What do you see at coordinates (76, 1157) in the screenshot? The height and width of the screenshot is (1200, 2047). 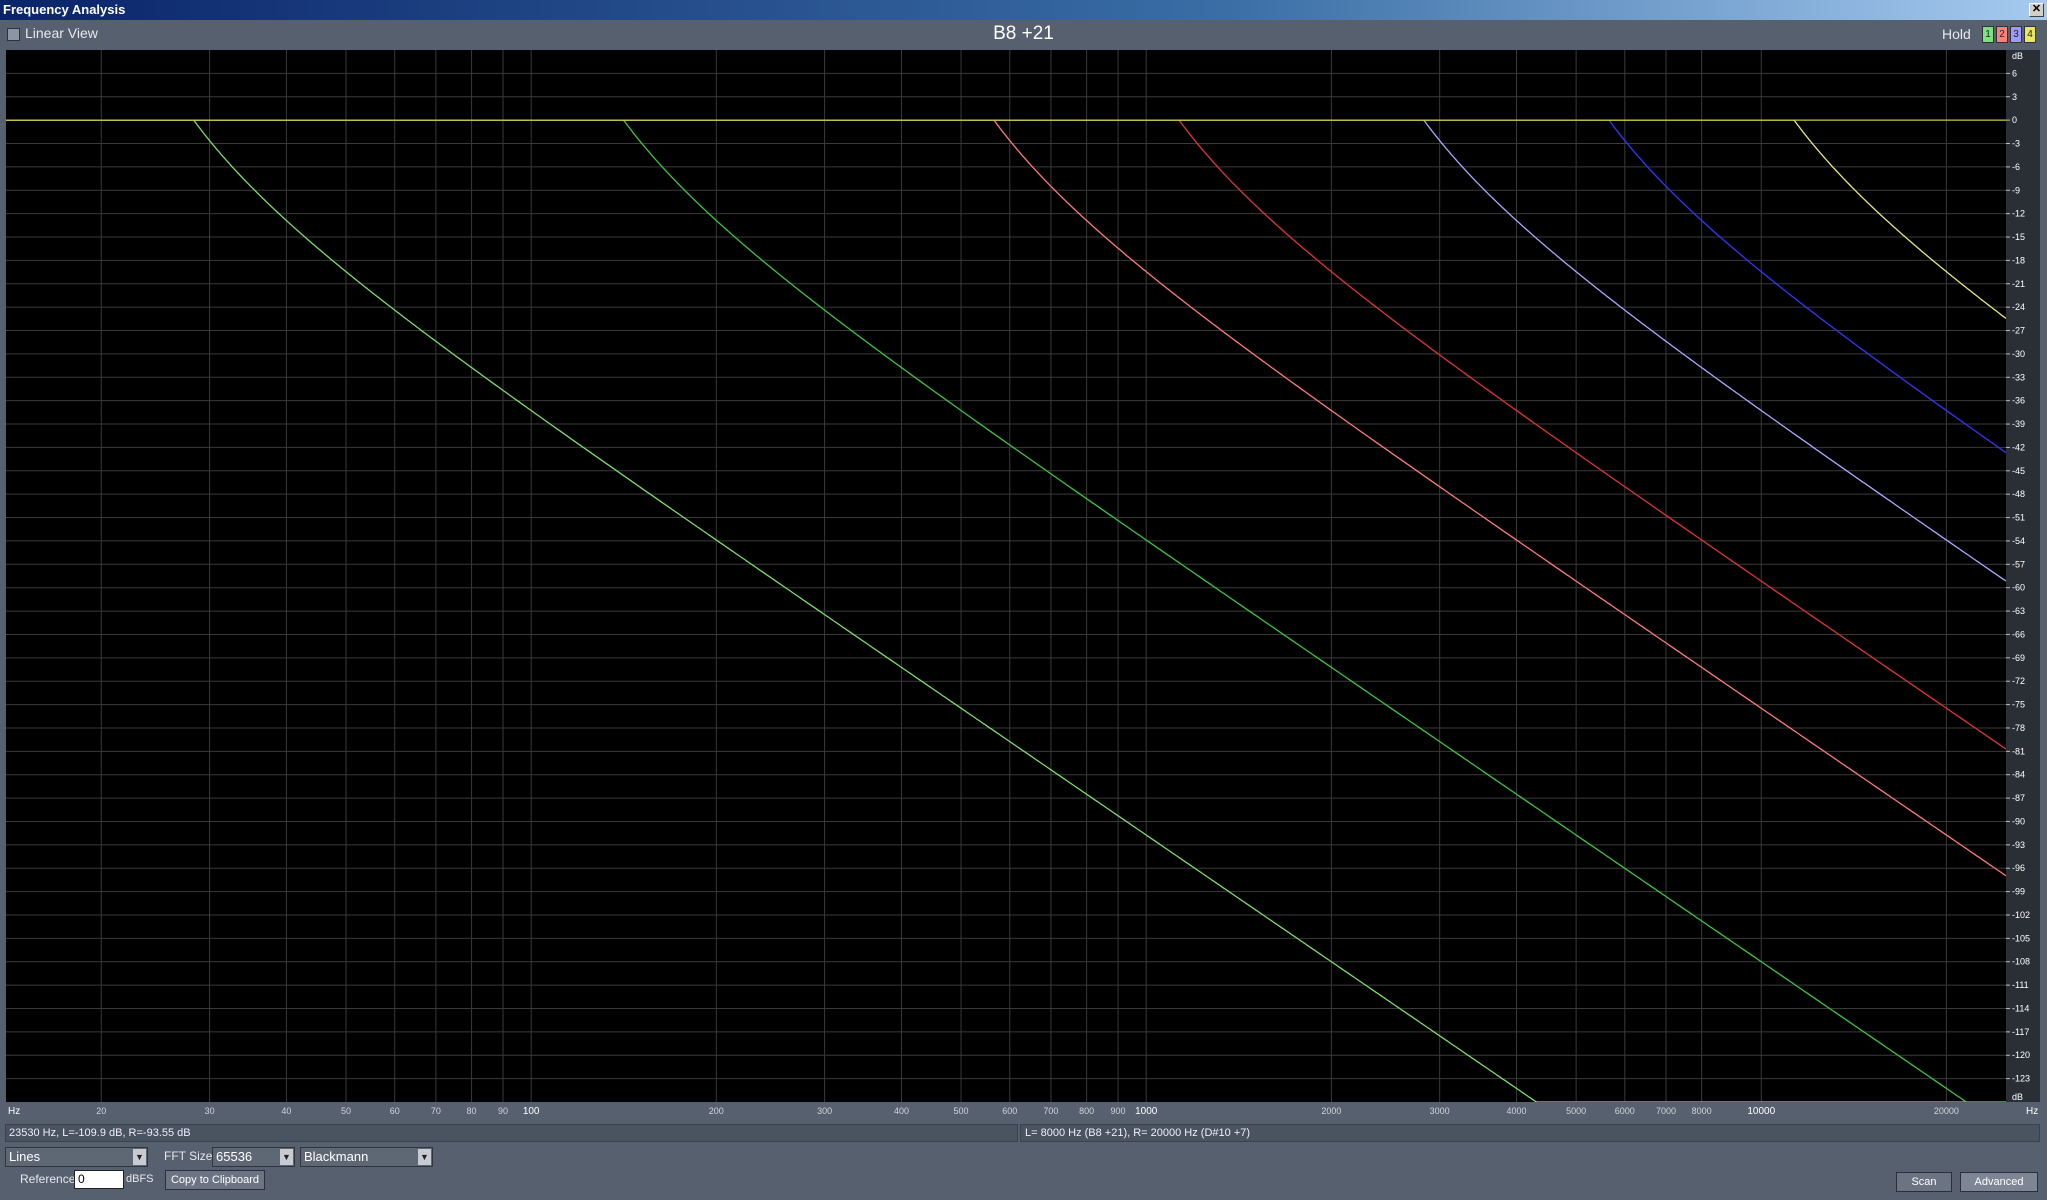 I see `display-mode-select: Lines ▼` at bounding box center [76, 1157].